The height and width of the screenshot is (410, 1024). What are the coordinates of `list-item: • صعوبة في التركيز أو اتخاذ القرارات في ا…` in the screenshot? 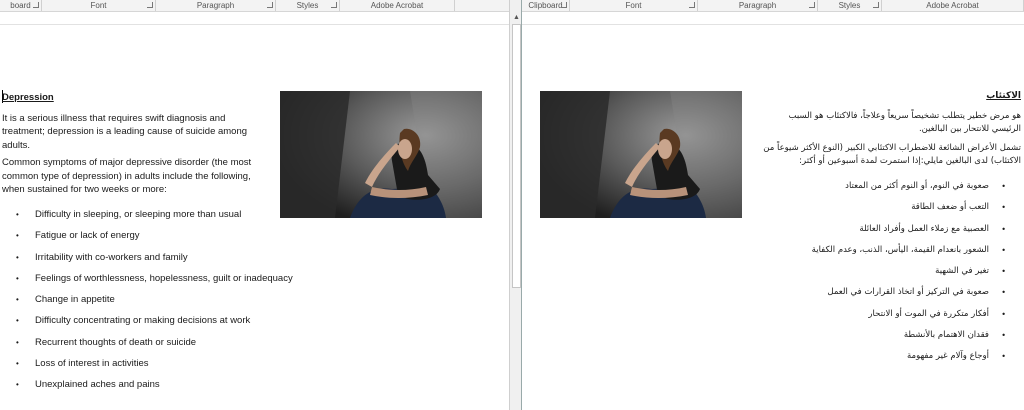 It's located at (884, 296).